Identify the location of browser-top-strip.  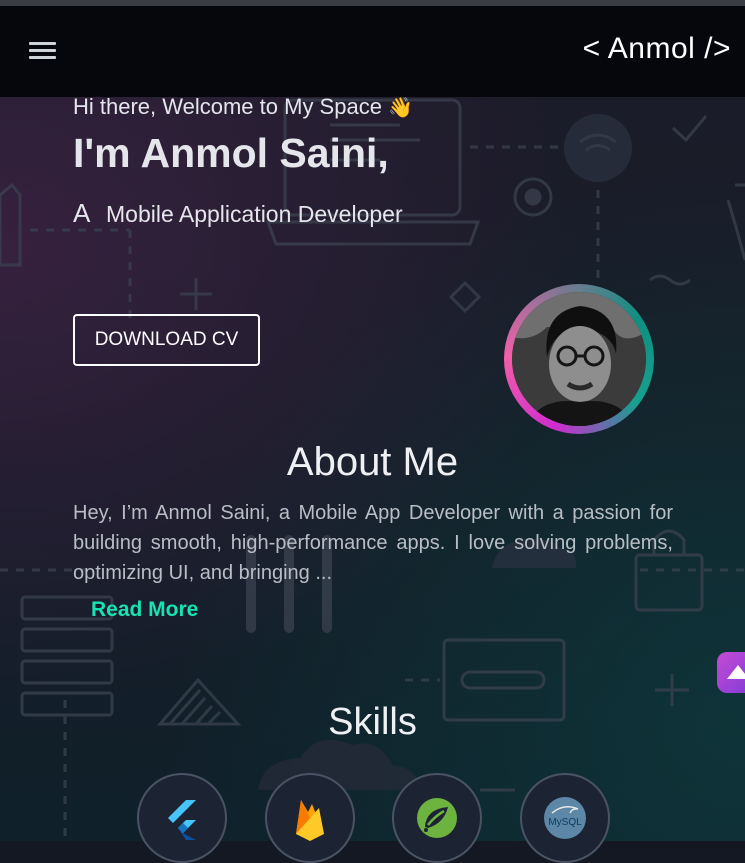
(372, 3).